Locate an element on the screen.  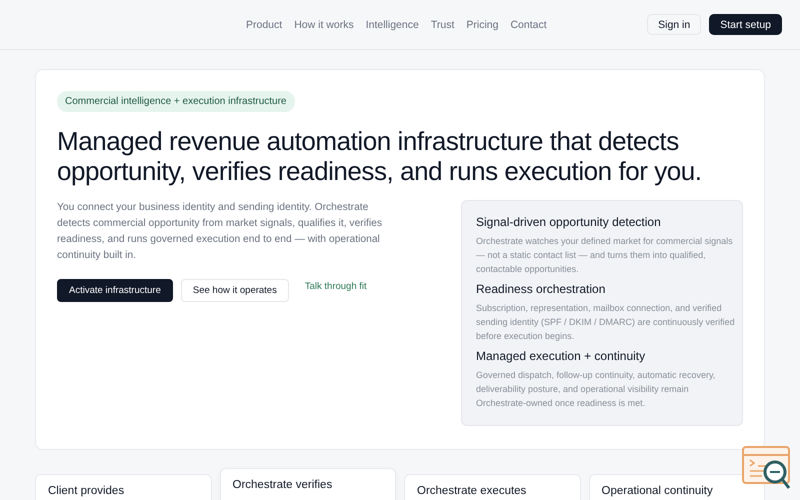
browser-search-icon is located at coordinates (767, 468).